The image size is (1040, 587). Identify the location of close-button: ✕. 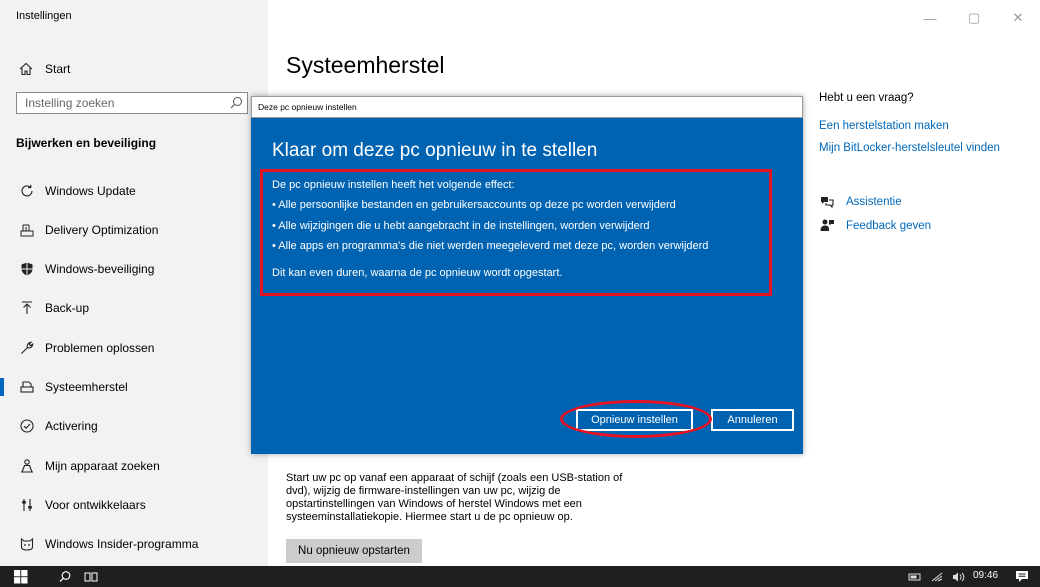
(1018, 18).